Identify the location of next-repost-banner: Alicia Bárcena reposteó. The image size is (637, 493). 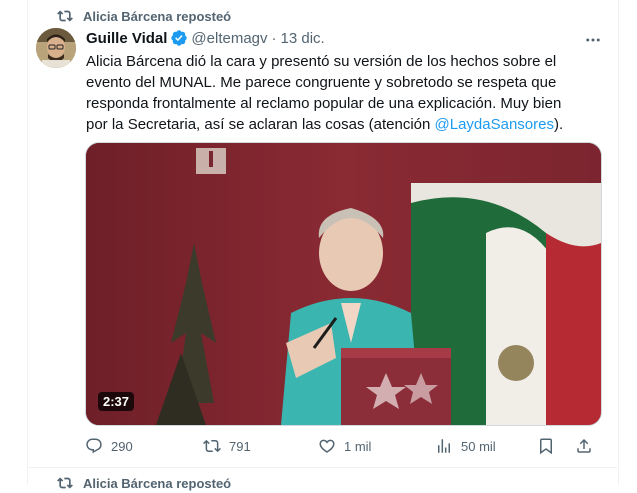
(144, 483).